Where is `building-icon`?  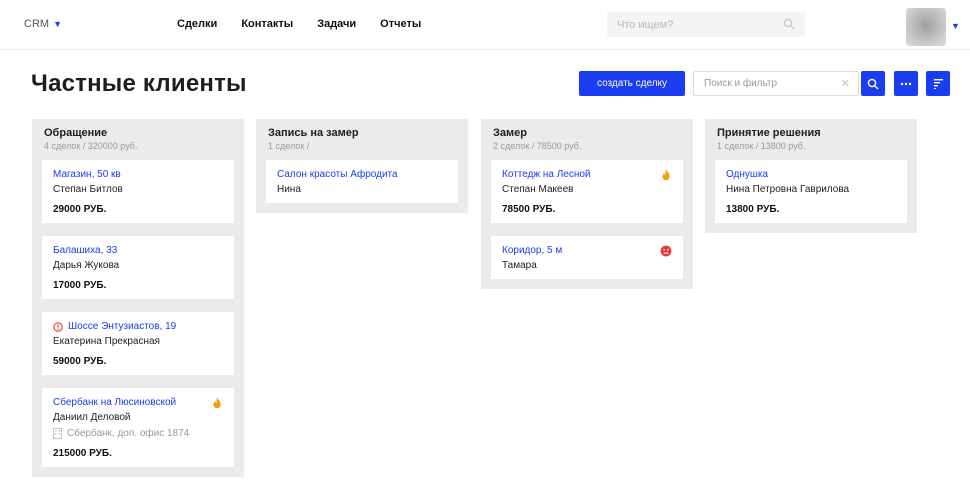 building-icon is located at coordinates (57, 433).